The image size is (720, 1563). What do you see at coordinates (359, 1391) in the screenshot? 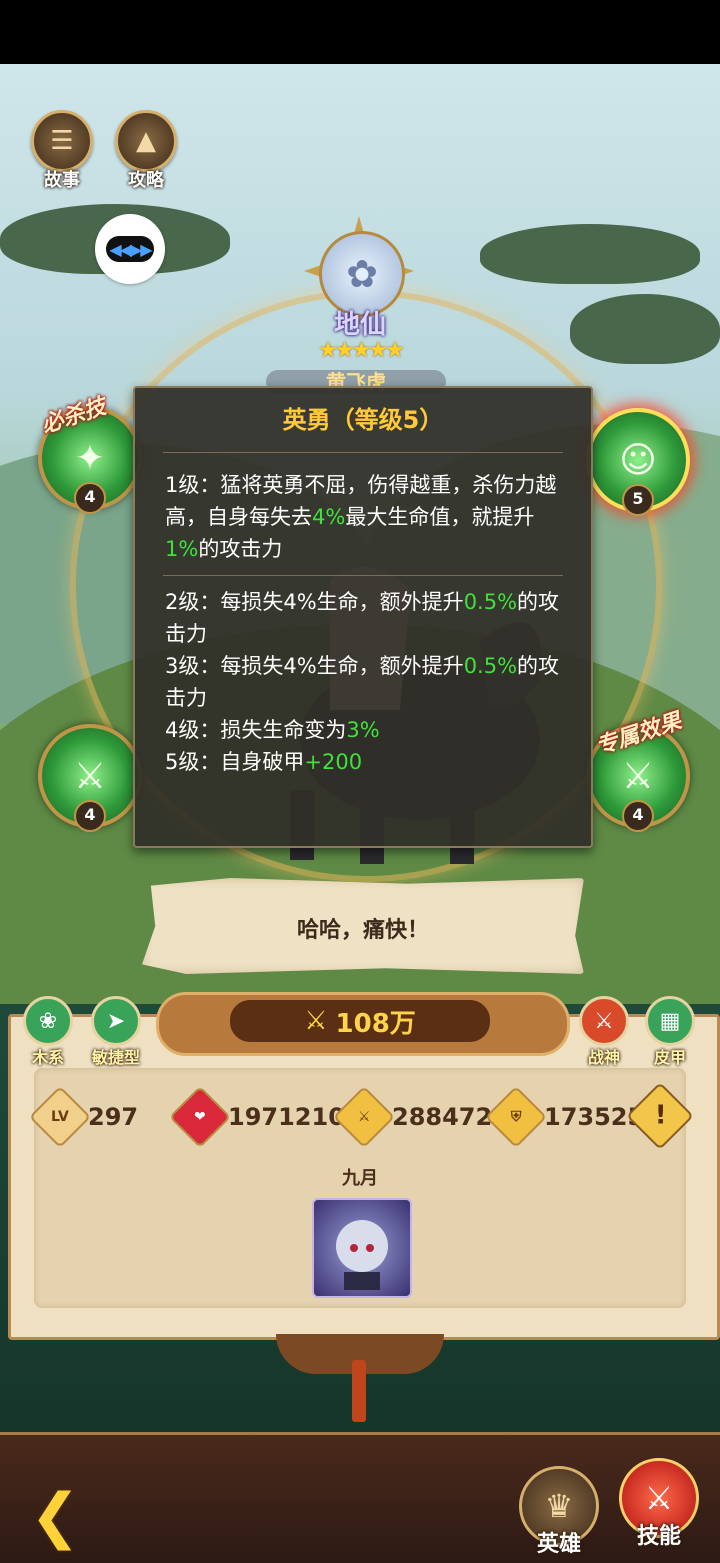
I see `tassel-decoration` at bounding box center [359, 1391].